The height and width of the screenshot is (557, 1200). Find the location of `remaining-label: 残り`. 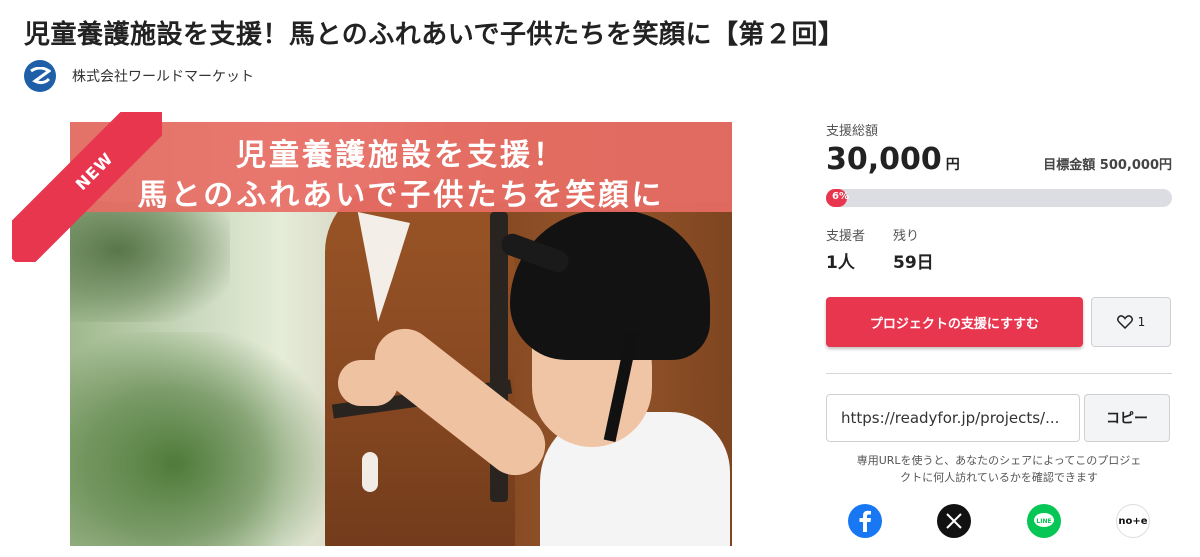

remaining-label: 残り is located at coordinates (906, 236).